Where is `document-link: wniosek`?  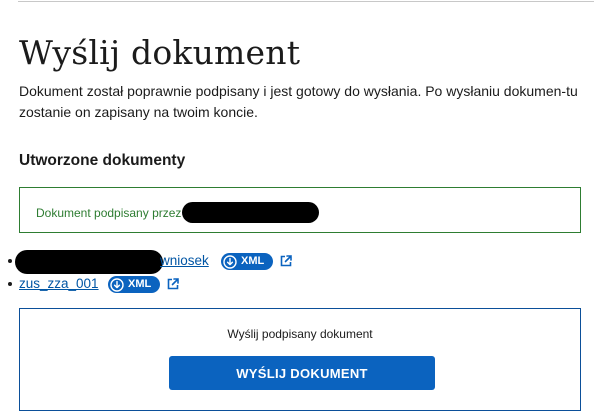 document-link: wniosek is located at coordinates (184, 261).